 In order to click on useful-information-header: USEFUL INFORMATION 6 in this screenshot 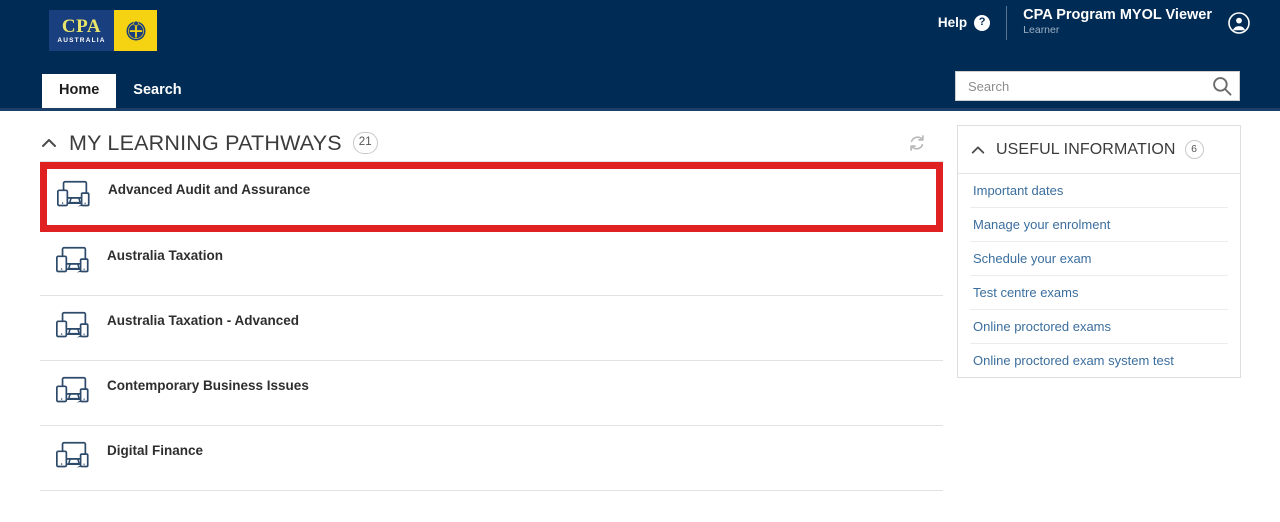, I will do `click(1099, 150)`.